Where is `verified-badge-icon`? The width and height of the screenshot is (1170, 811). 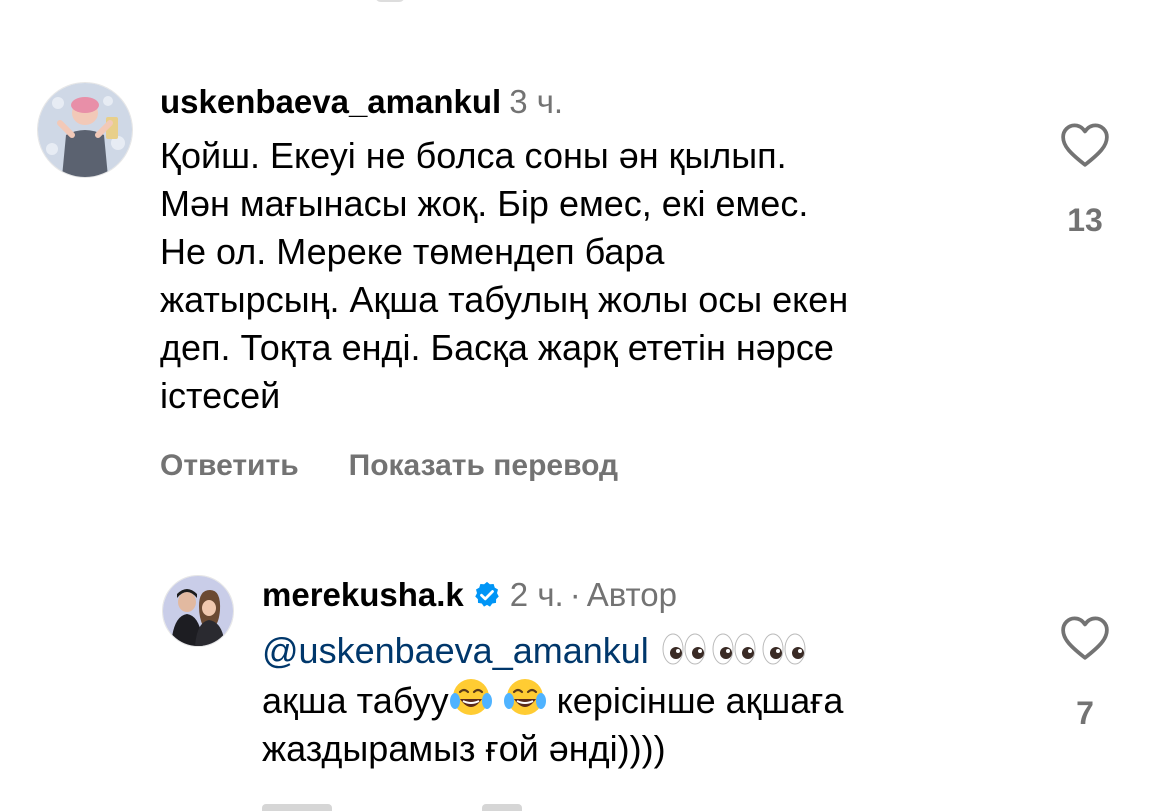
verified-badge-icon is located at coordinates (487, 594).